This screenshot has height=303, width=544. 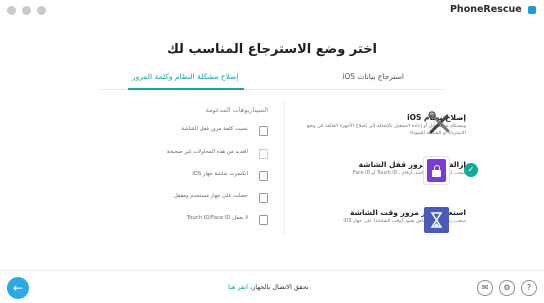 I want to click on tab-system-password-repair: إصلاح مشكلة النظام وكلمة المرور, so click(x=185, y=76).